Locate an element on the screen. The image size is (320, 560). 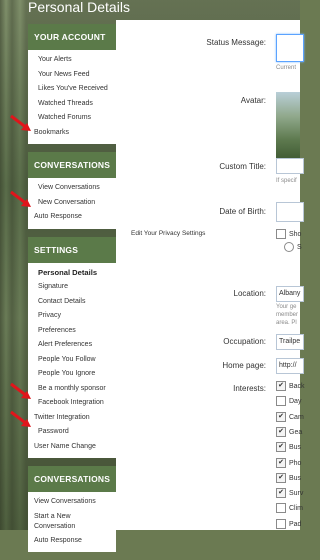
location-hint-2: member is located at coordinates (287, 315).